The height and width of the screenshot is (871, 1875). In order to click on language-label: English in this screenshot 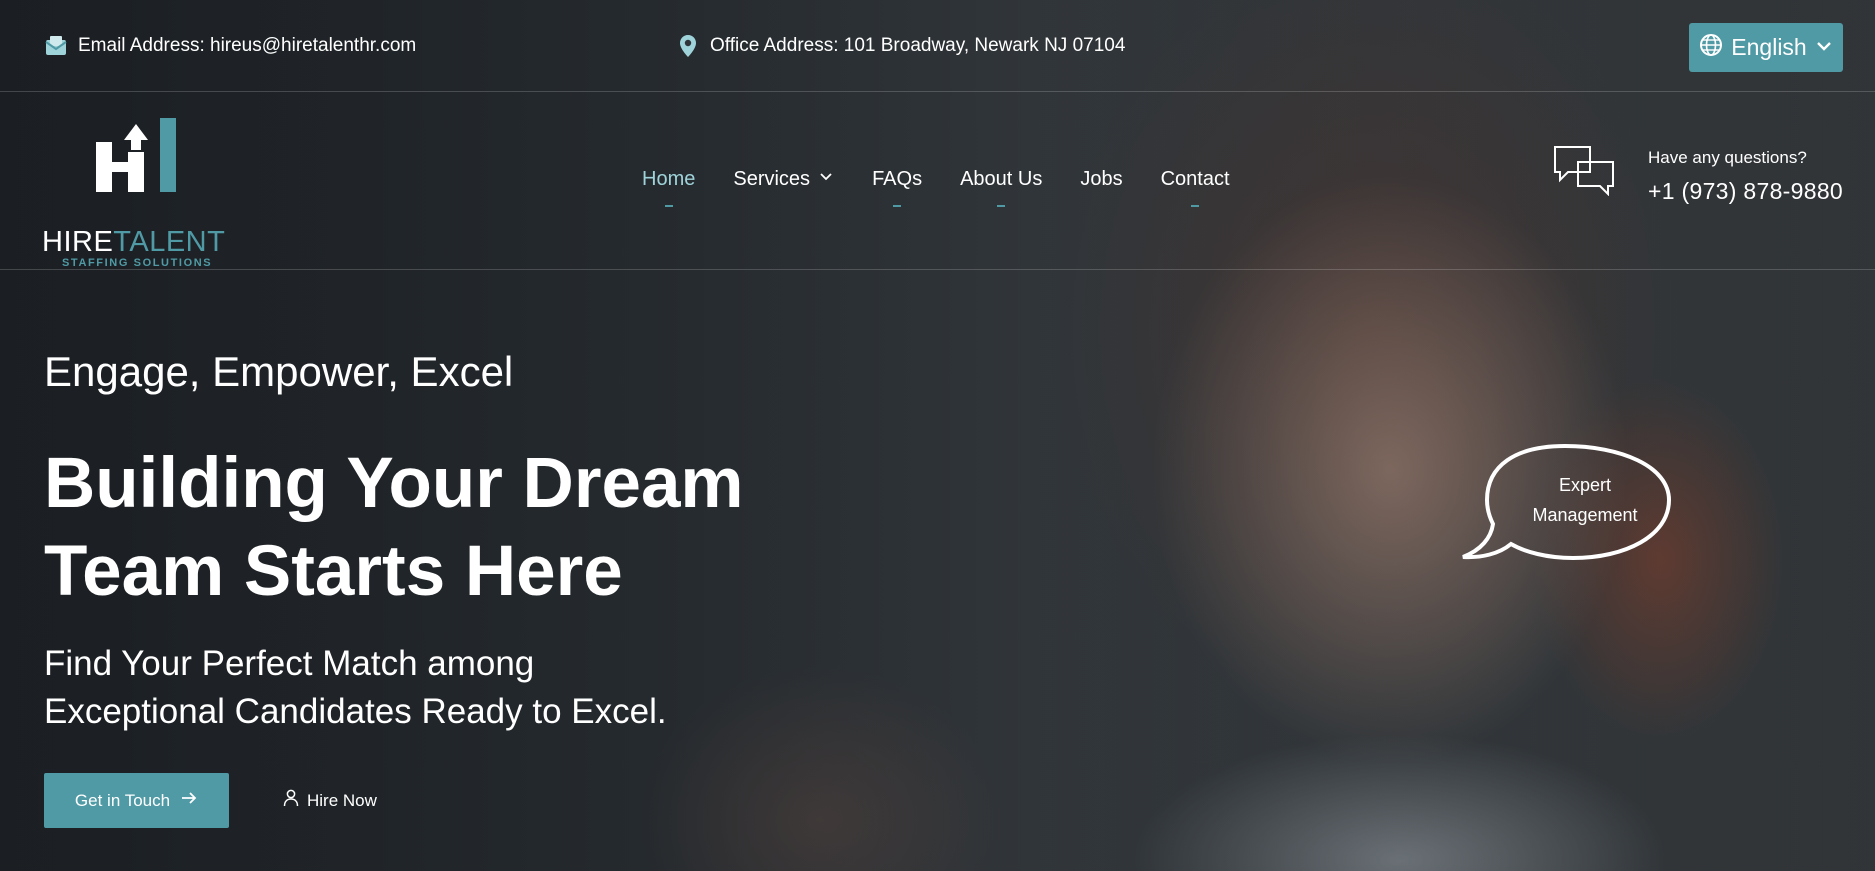, I will do `click(1769, 47)`.